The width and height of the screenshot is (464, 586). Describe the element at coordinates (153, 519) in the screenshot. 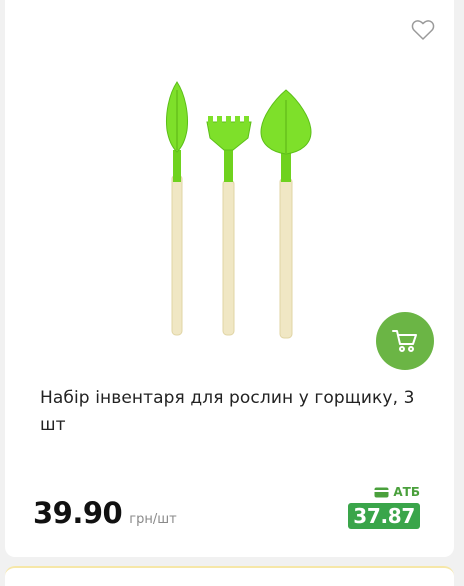

I see `price-unit: грн/шт` at that location.